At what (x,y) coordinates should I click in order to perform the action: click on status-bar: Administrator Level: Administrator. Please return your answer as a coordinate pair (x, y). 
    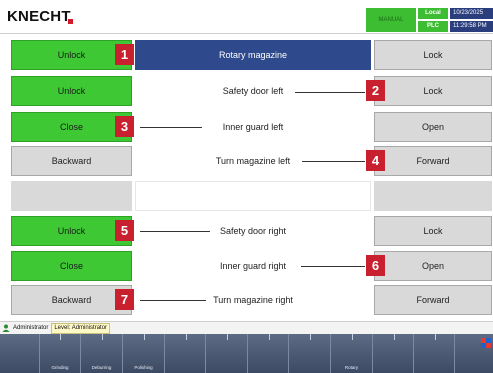
    Looking at the image, I should click on (246, 327).